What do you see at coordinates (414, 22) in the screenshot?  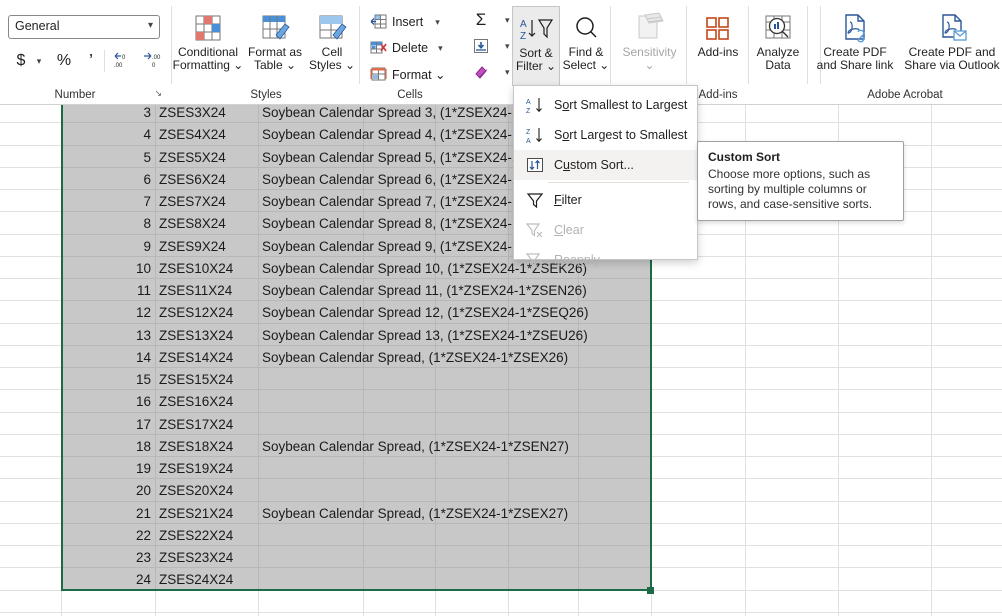 I see `insert-cells-button: Insert ▾` at bounding box center [414, 22].